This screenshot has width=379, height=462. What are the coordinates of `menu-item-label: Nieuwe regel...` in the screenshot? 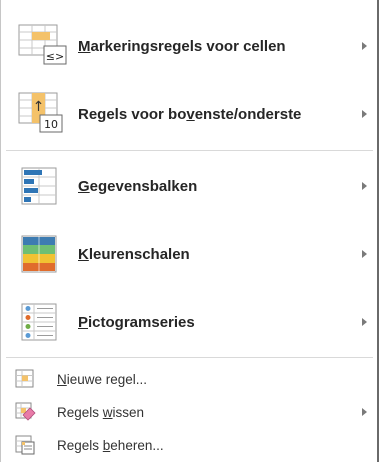 It's located at (102, 379).